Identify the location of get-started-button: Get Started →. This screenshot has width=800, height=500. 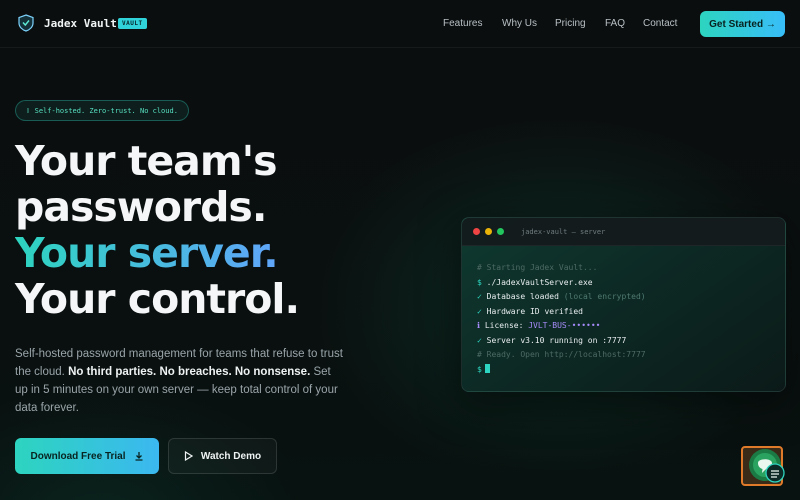
(742, 24).